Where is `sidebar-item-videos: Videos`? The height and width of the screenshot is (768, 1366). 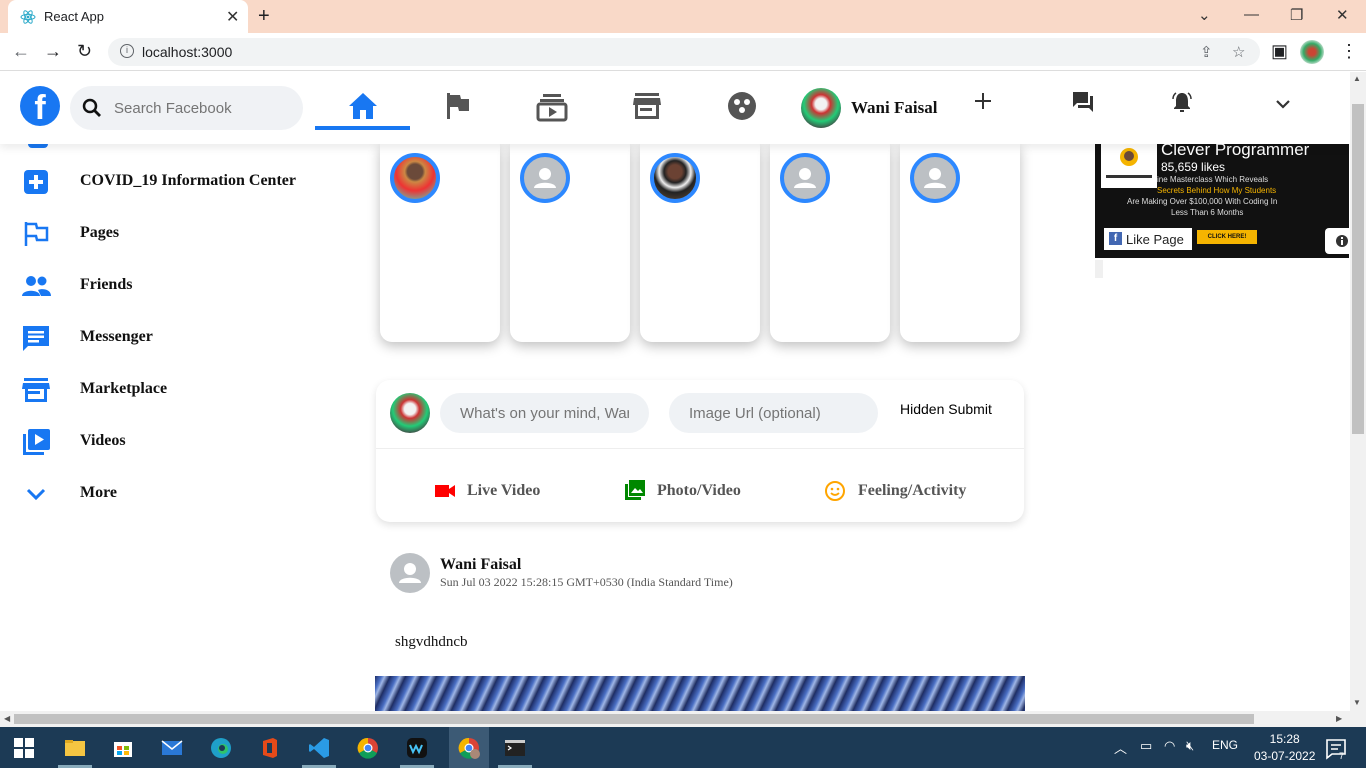
sidebar-item-videos: Videos is located at coordinates (185, 442).